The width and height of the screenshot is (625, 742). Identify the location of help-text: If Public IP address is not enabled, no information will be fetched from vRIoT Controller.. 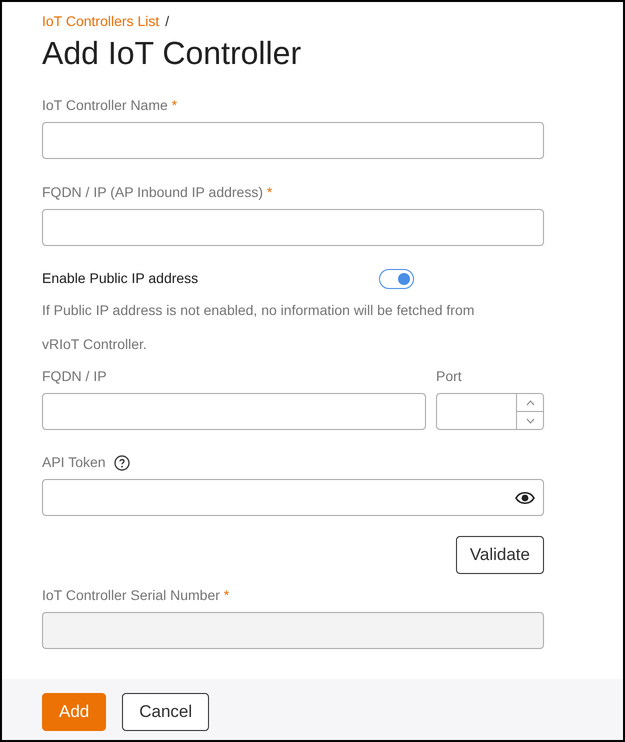
(259, 327).